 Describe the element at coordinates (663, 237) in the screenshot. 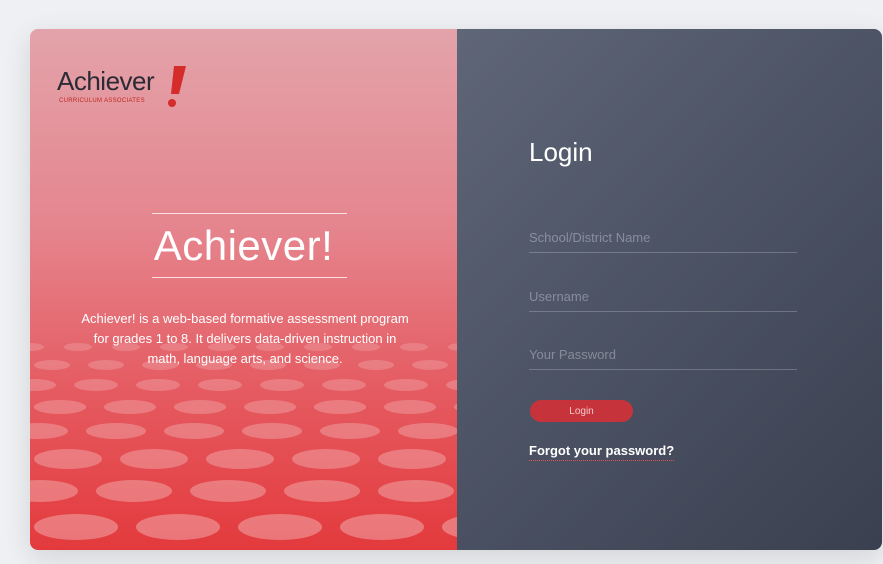

I see `school-district-input` at that location.